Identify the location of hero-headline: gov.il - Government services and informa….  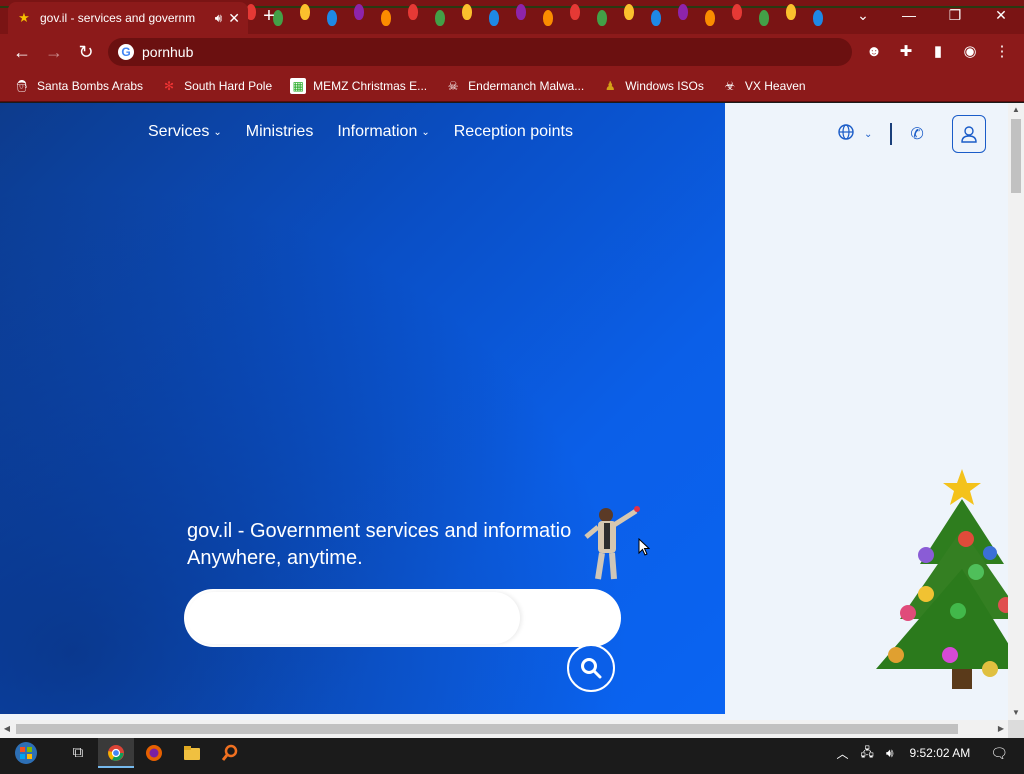
(379, 544).